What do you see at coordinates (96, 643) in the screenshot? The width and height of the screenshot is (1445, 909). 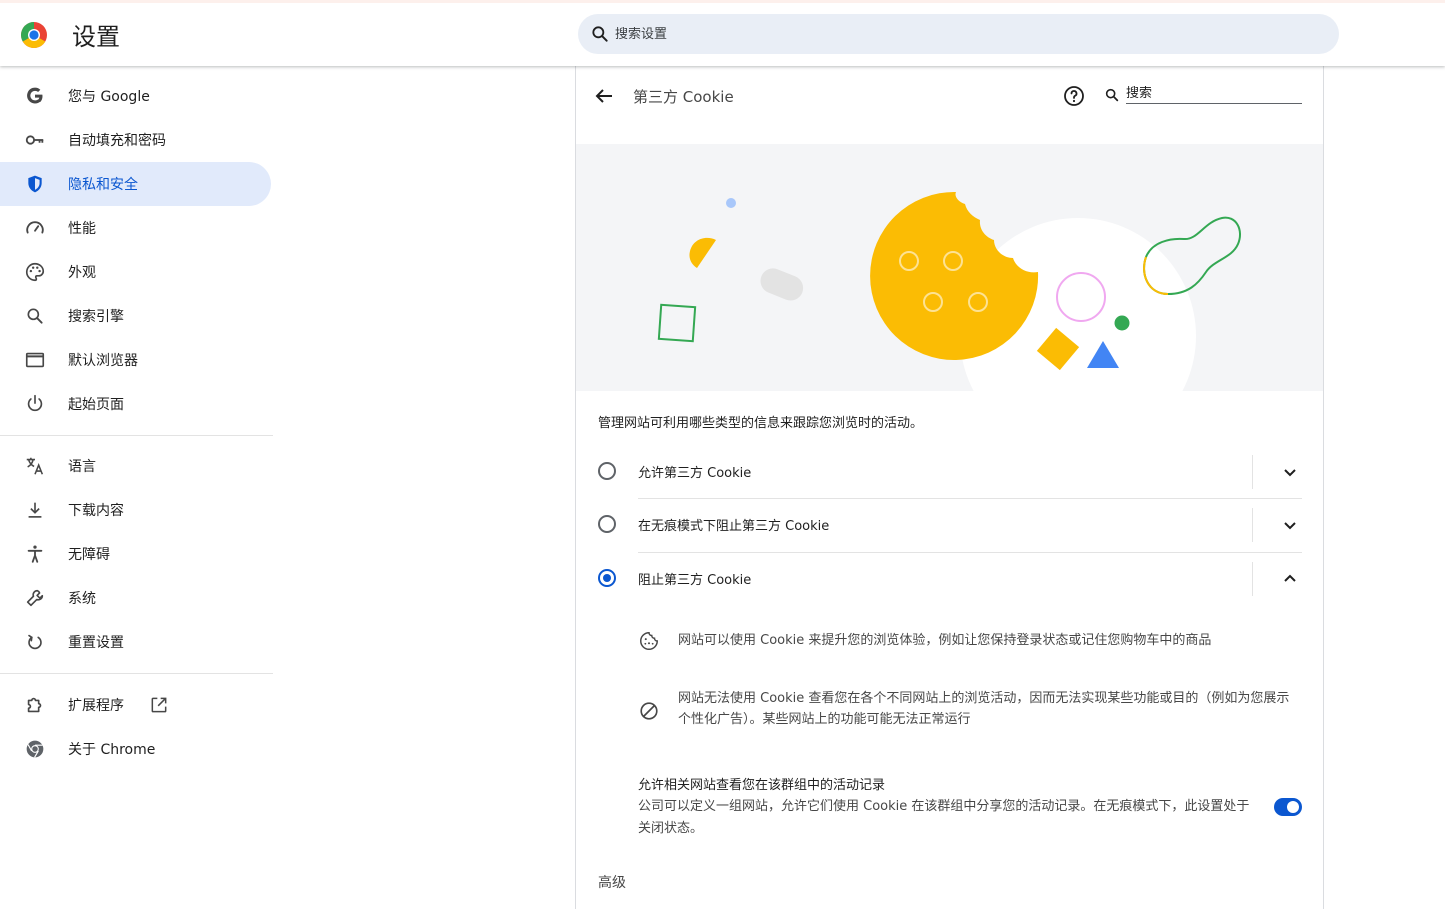 I see `sidebar-item-label: 重置设置` at bounding box center [96, 643].